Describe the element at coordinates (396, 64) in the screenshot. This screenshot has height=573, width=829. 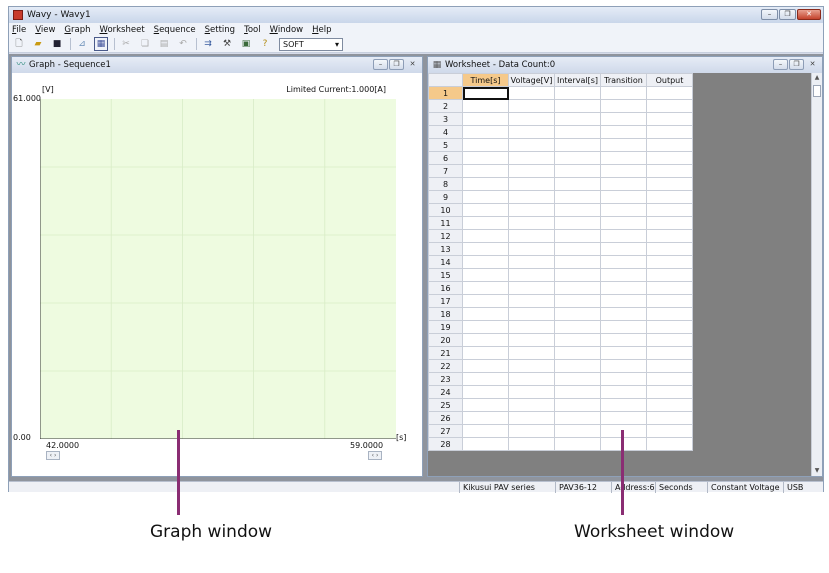
I see `graph-restore-button: ❐` at that location.